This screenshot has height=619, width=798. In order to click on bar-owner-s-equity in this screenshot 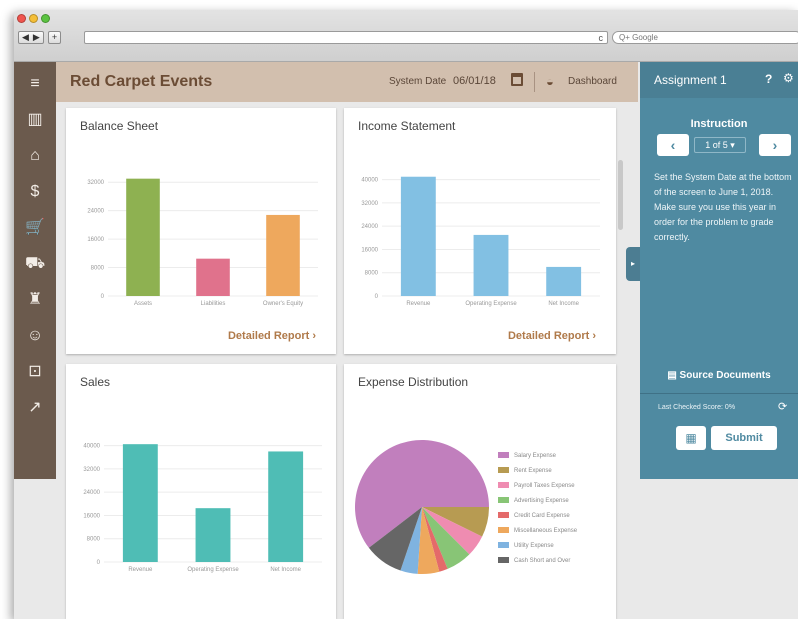, I will do `click(283, 255)`.